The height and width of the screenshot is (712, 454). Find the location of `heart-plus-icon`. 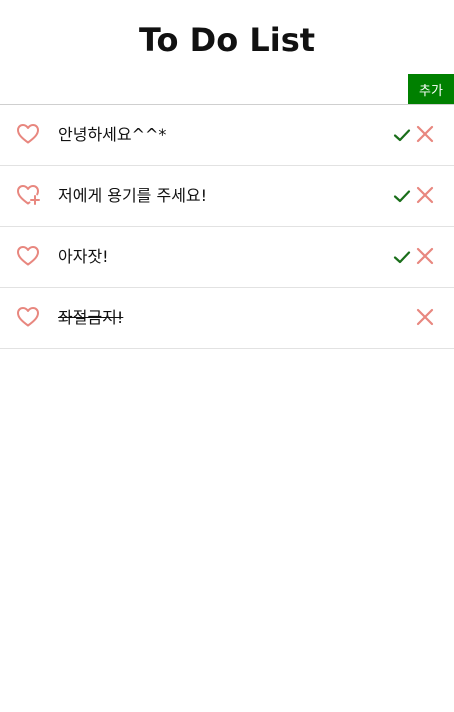

heart-plus-icon is located at coordinates (28, 195).